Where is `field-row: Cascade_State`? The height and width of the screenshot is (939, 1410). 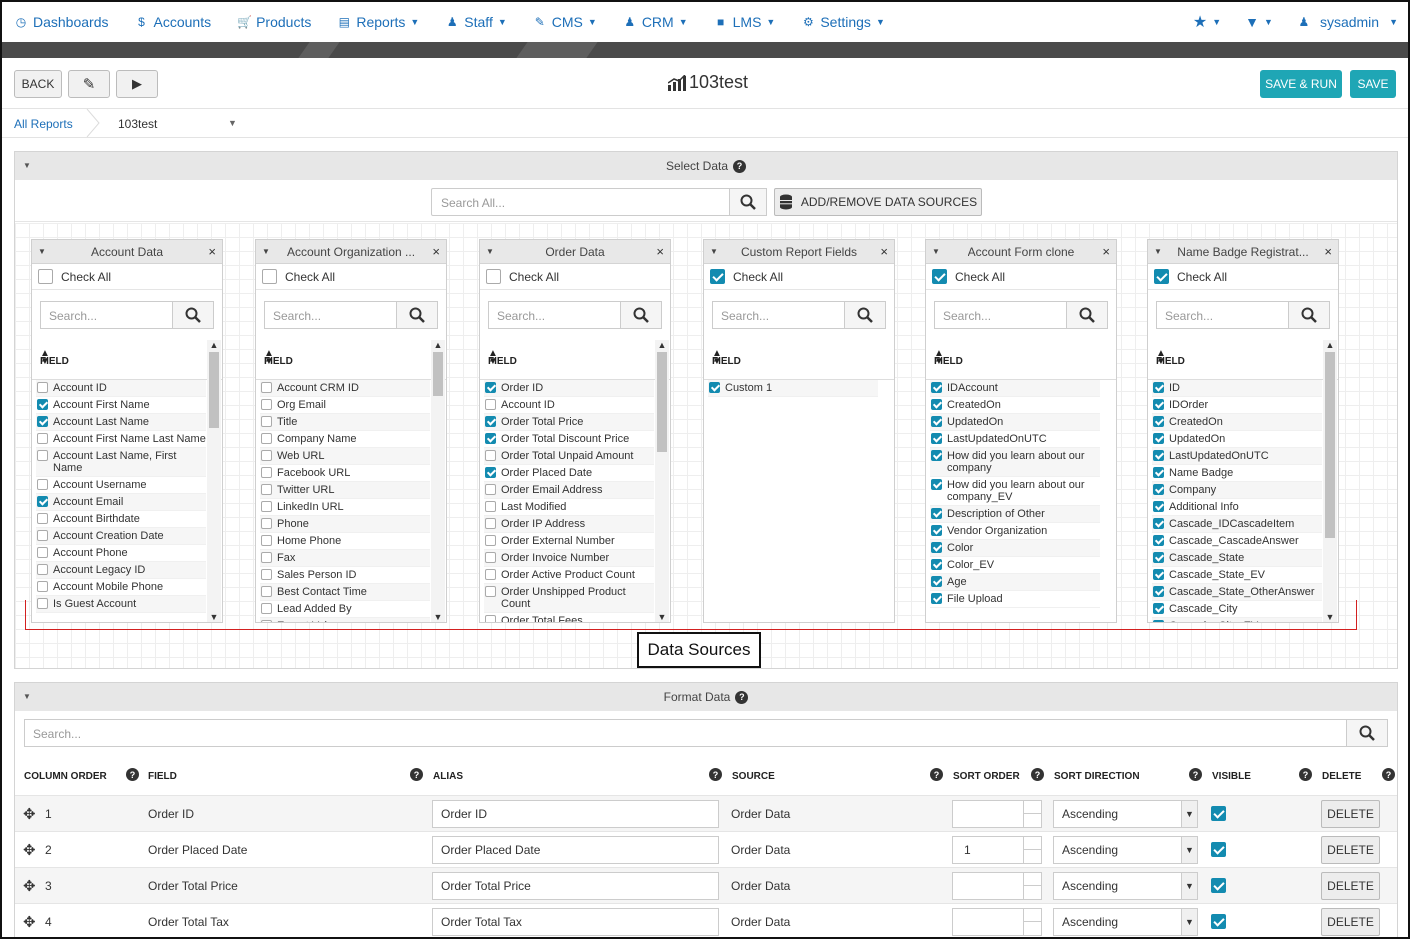
field-row: Cascade_State is located at coordinates (1237, 558).